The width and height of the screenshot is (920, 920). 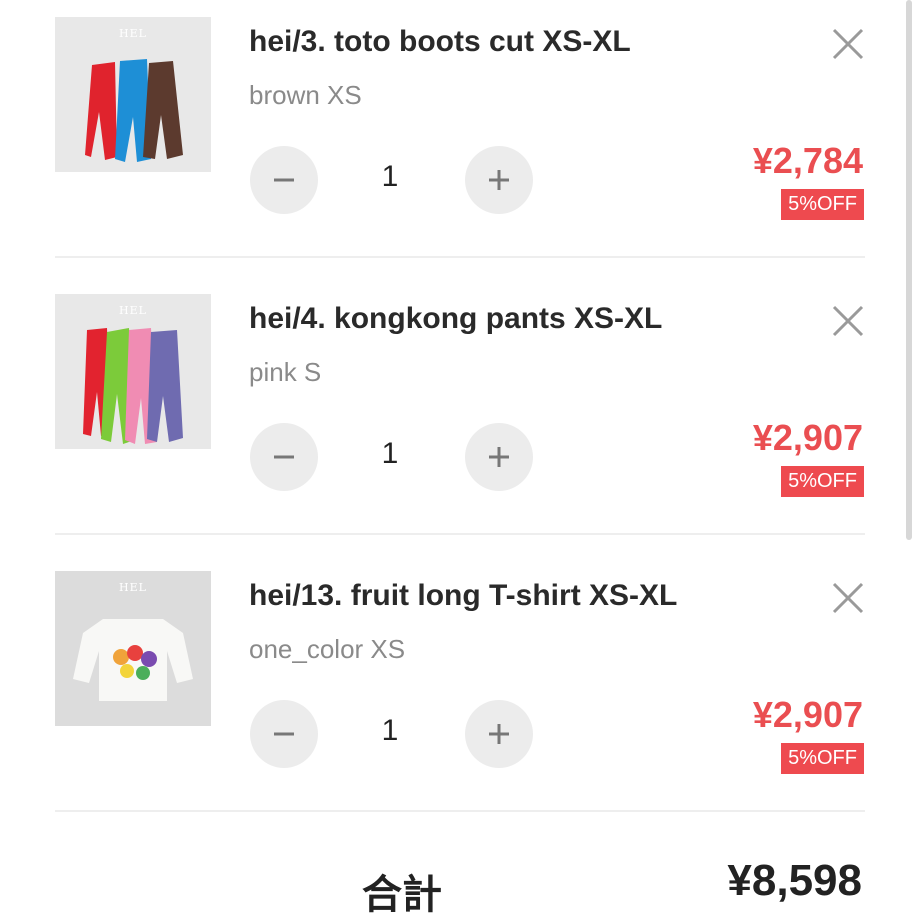 I want to click on total-label: 合計, so click(x=402, y=895).